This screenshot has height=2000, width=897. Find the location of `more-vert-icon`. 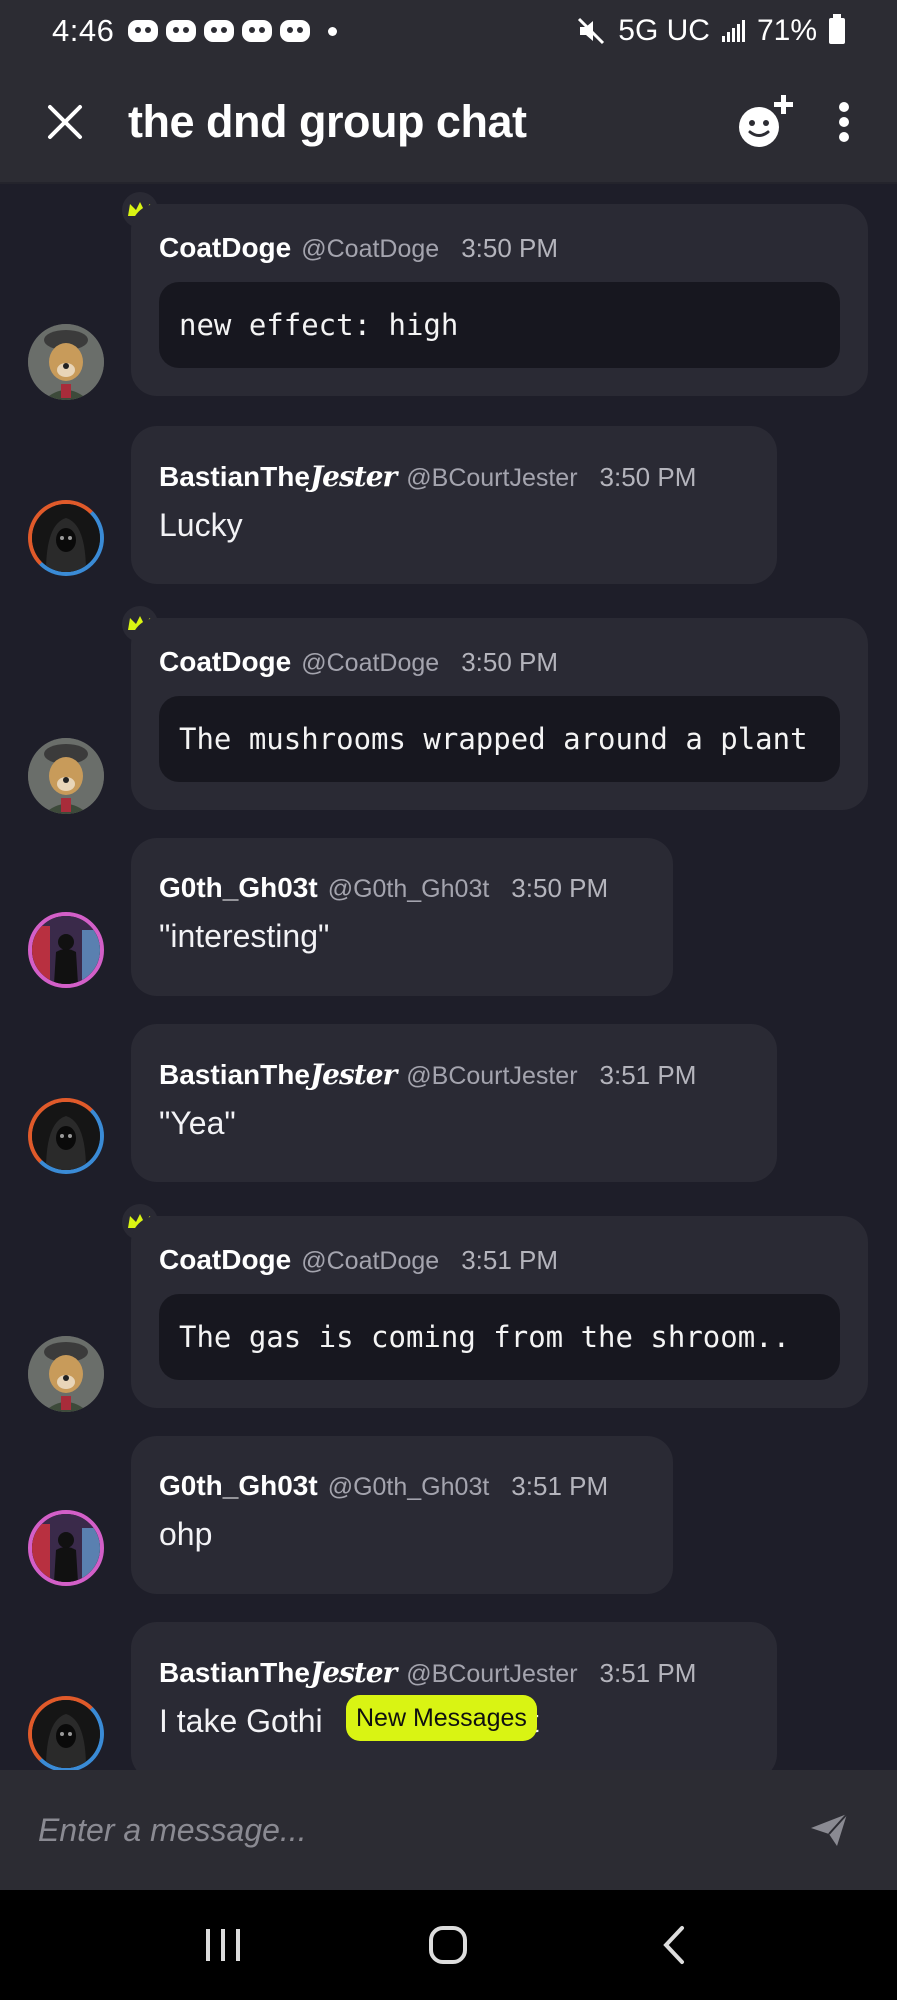

more-vert-icon is located at coordinates (844, 122).